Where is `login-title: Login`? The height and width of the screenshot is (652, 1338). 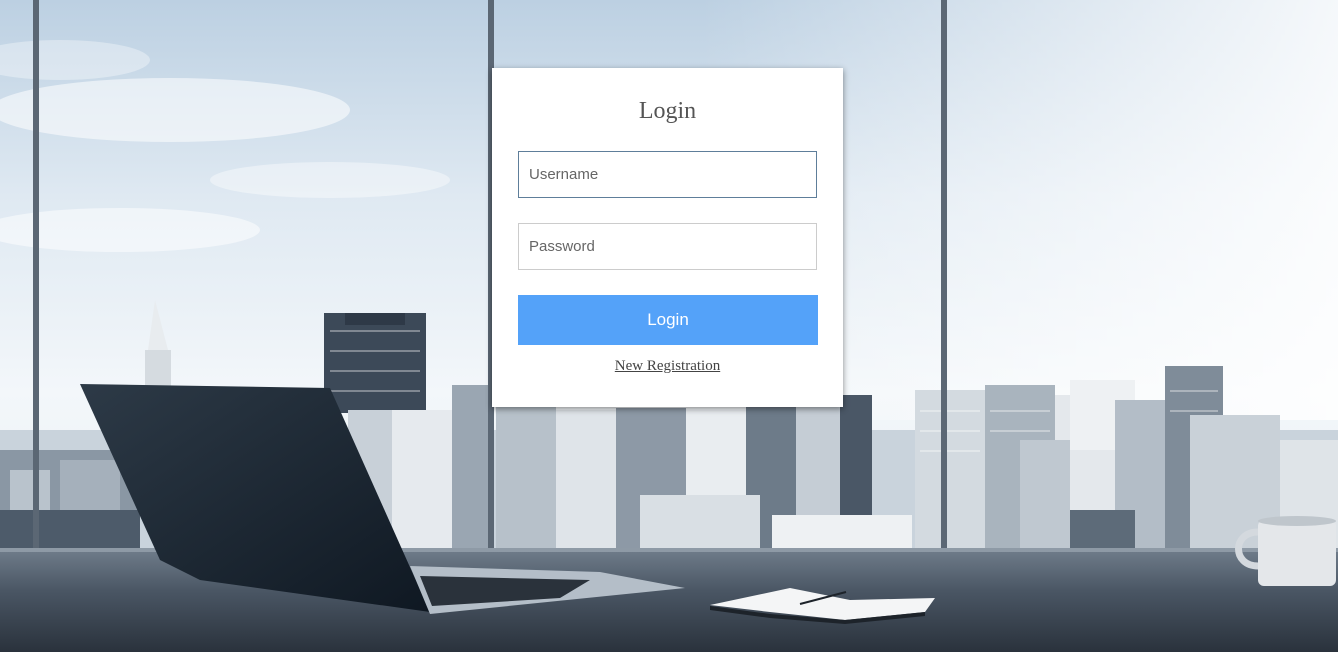 login-title: Login is located at coordinates (667, 111).